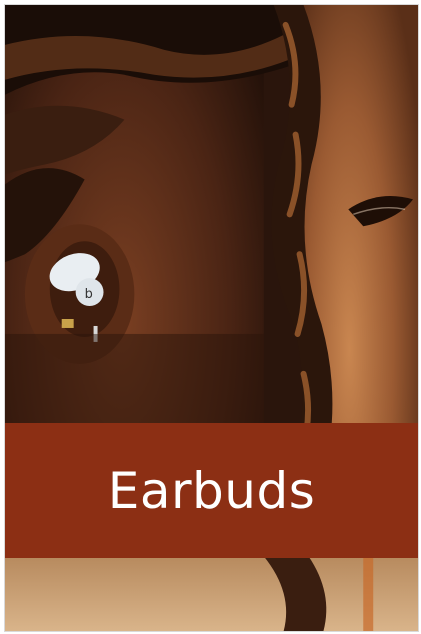 The image size is (421, 634). I want to click on category-title: Earbuds, so click(211, 490).